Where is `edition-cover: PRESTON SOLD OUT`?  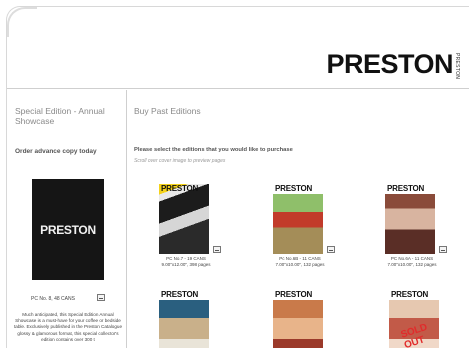 edition-cover: PRESTON SOLD OUT is located at coordinates (414, 319).